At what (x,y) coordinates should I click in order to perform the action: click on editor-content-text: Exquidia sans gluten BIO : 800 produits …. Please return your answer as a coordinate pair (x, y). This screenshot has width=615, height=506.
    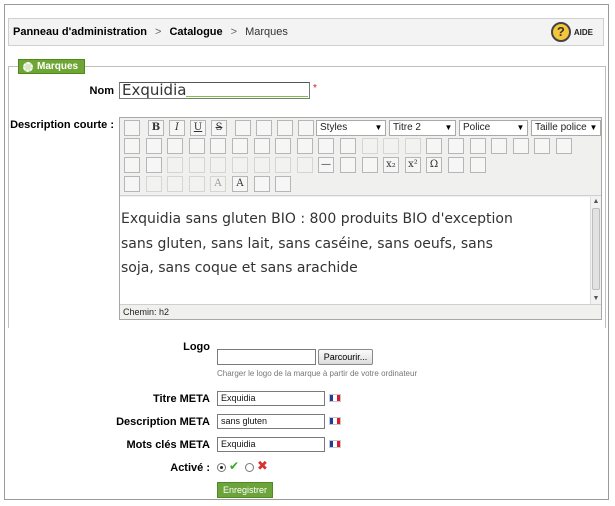
    Looking at the image, I should click on (323, 244).